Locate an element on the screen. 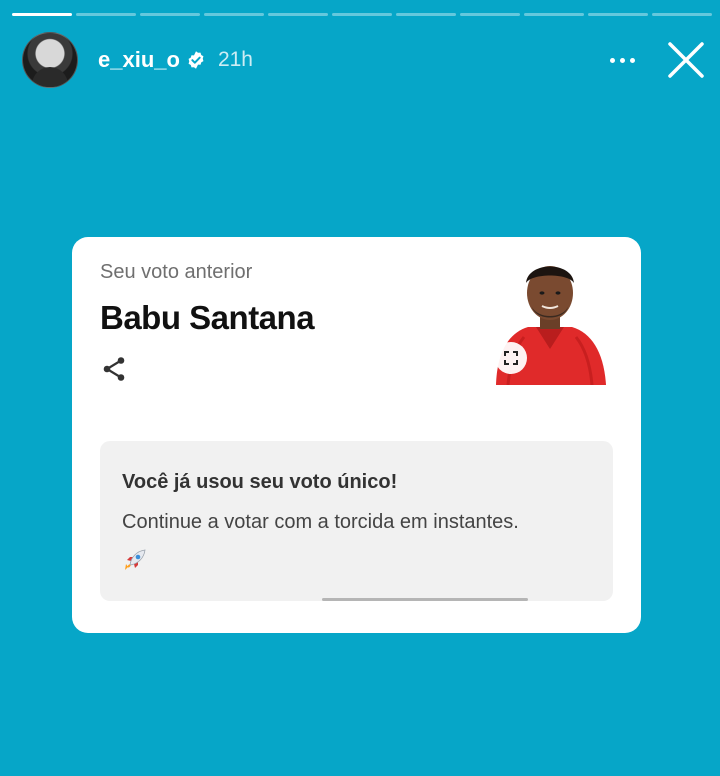 Image resolution: width=720 pixels, height=776 pixels. vote-label: Seu voto anterior is located at coordinates (176, 272).